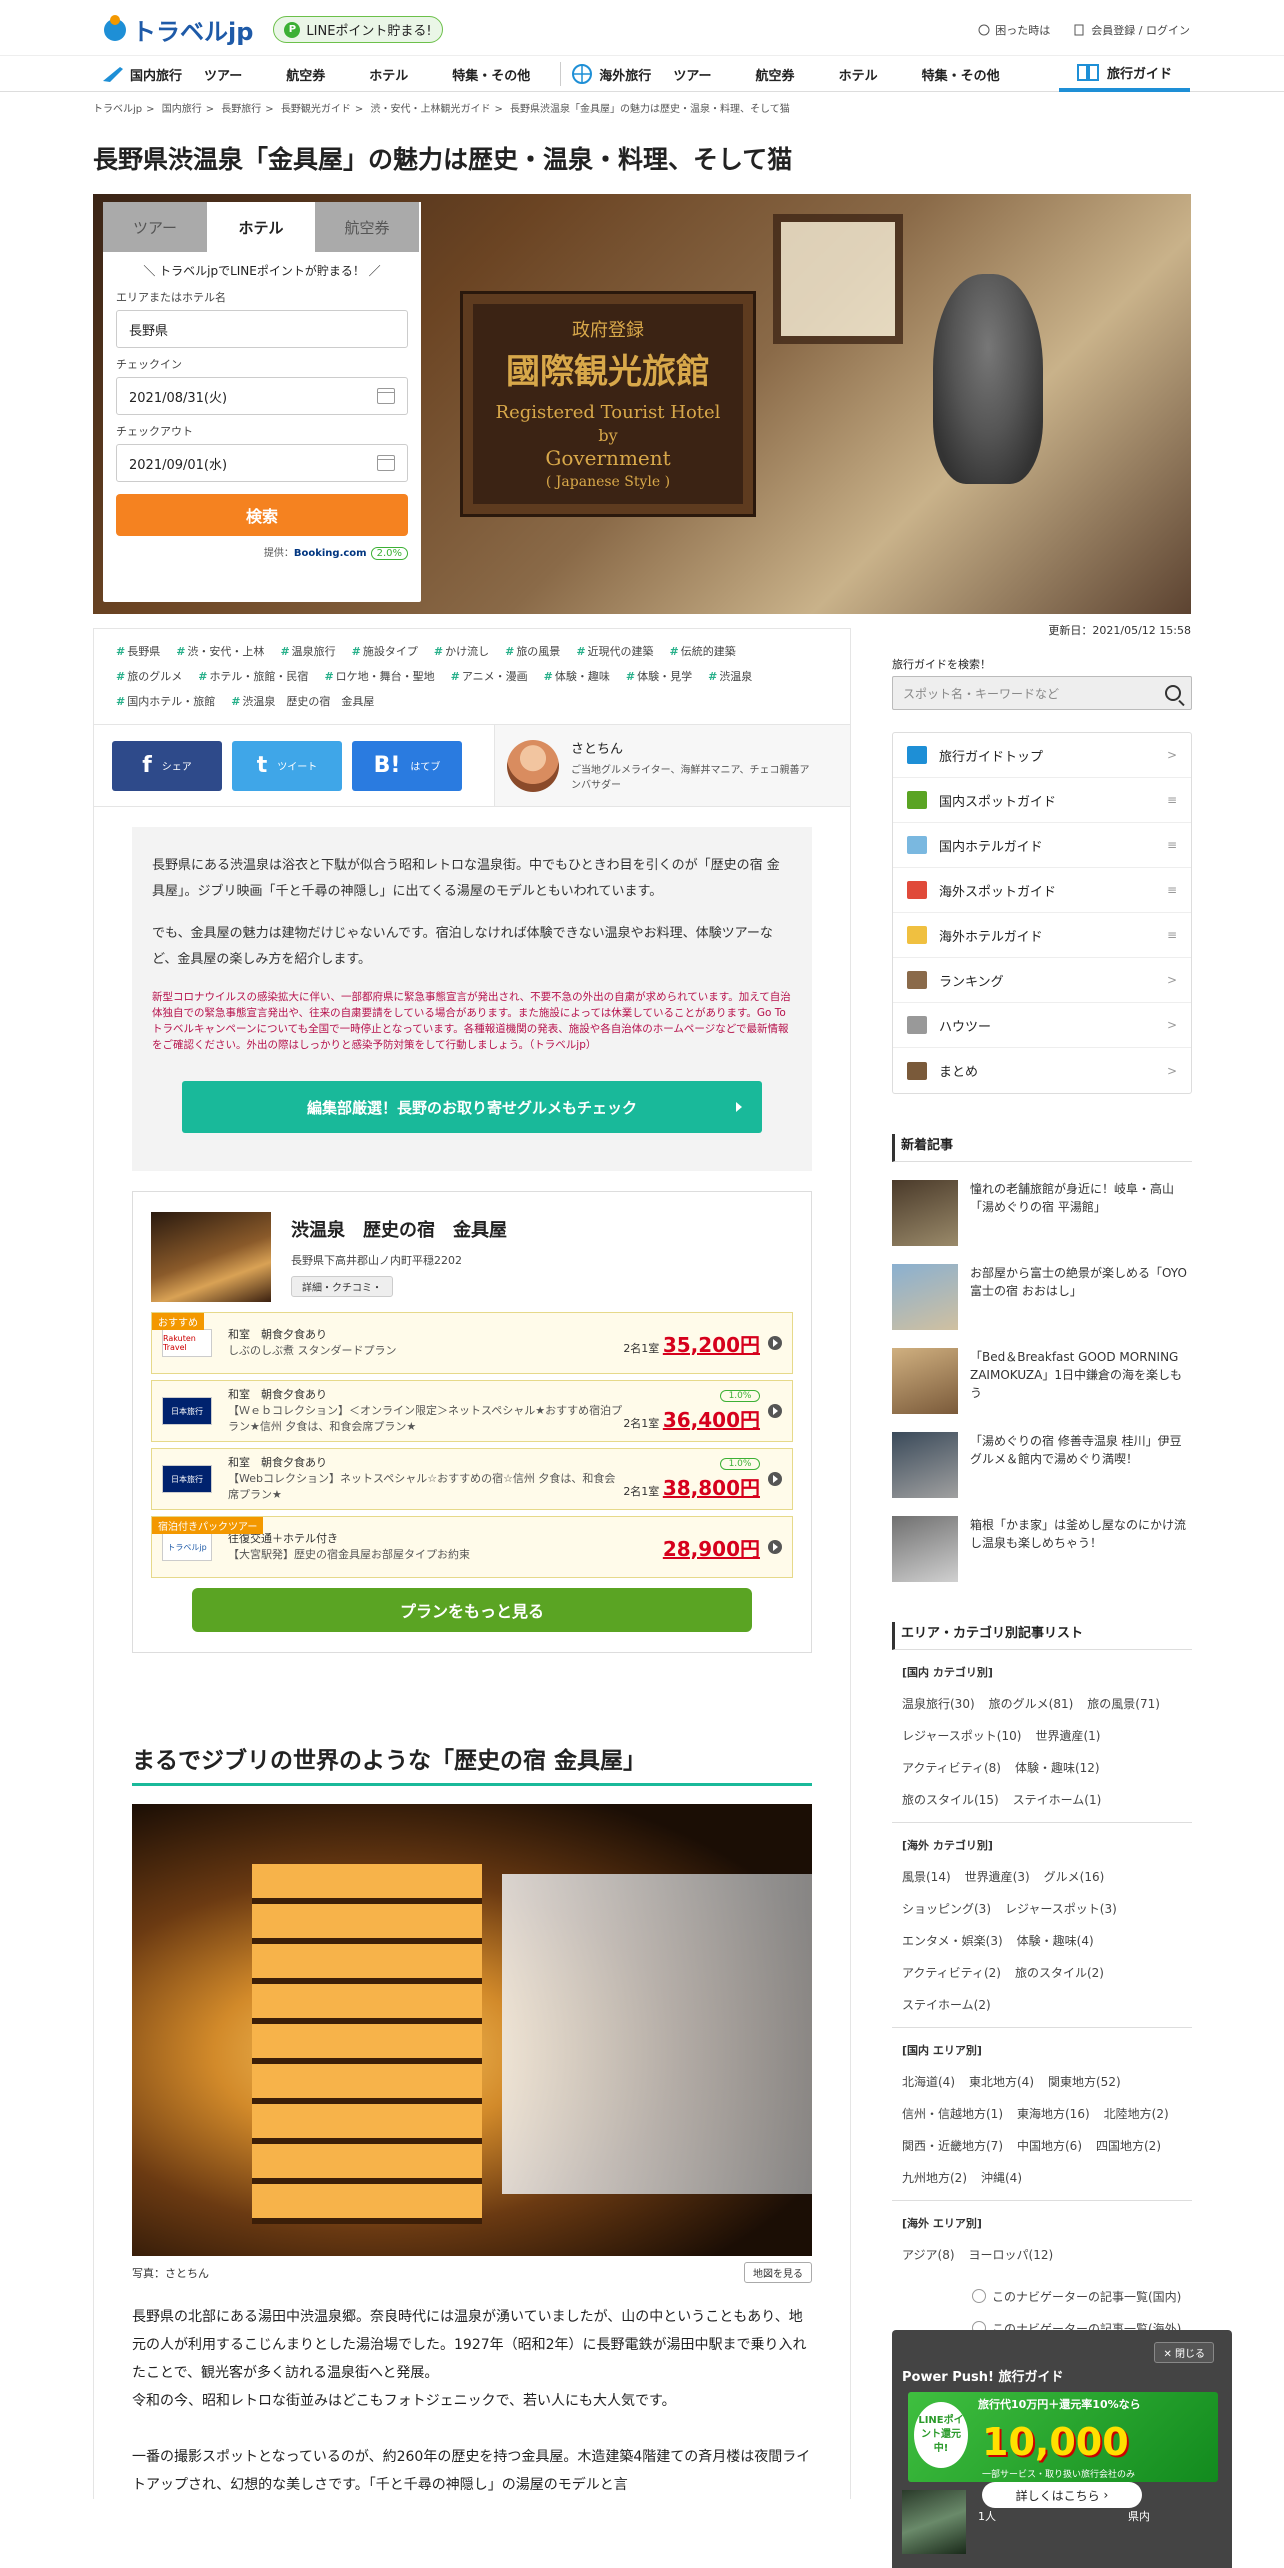 Image resolution: width=1284 pixels, height=2568 pixels. What do you see at coordinates (1042, 845) in the screenshot?
I see `guide-menu-item: 国内ホテルガイド ≡` at bounding box center [1042, 845].